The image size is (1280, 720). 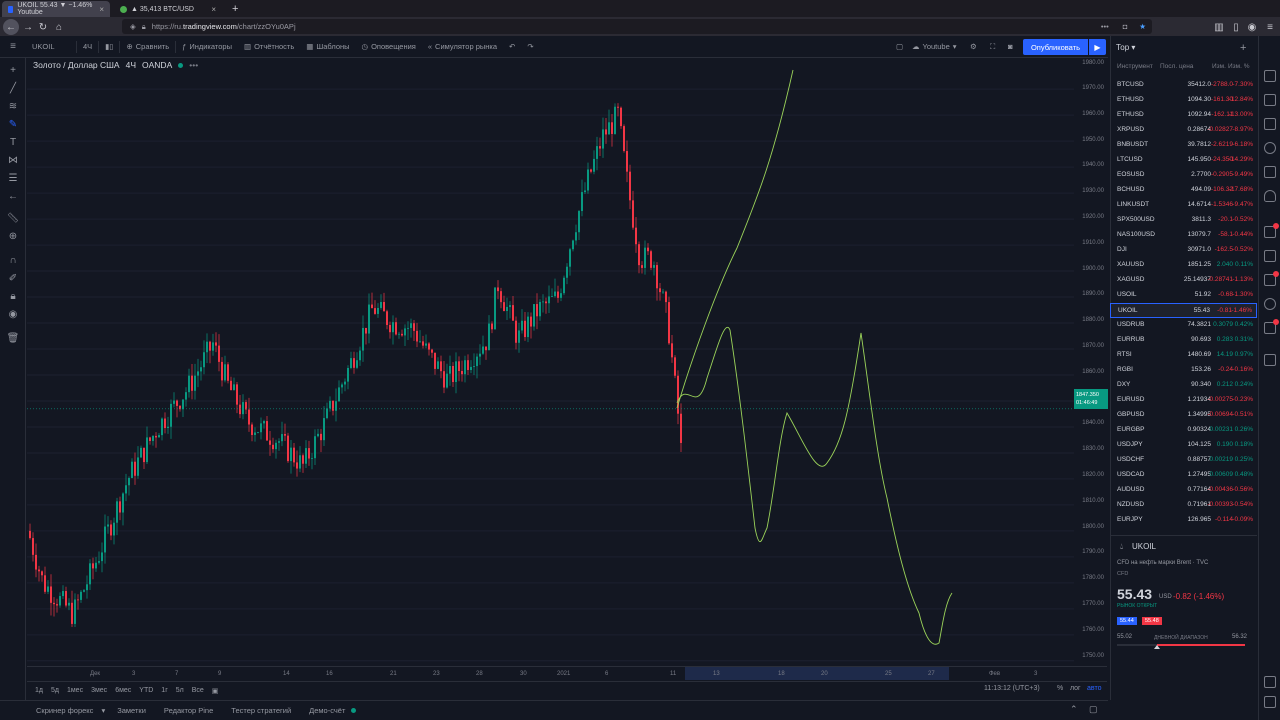 I want to click on play-icon: ▶, so click(x=1097, y=47).